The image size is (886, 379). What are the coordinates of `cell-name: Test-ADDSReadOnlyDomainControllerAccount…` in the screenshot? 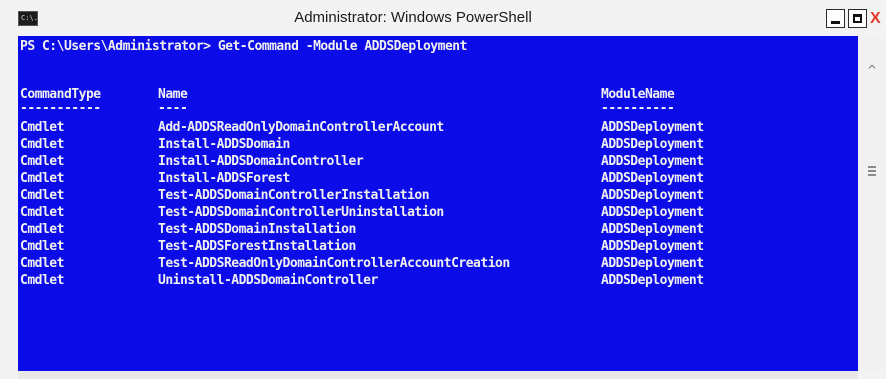 It's located at (334, 263).